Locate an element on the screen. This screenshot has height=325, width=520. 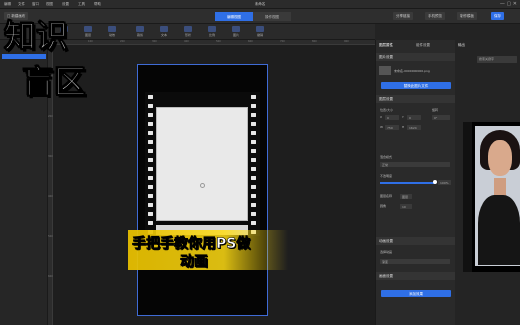
y-input: 0 is located at coordinates (414, 117).